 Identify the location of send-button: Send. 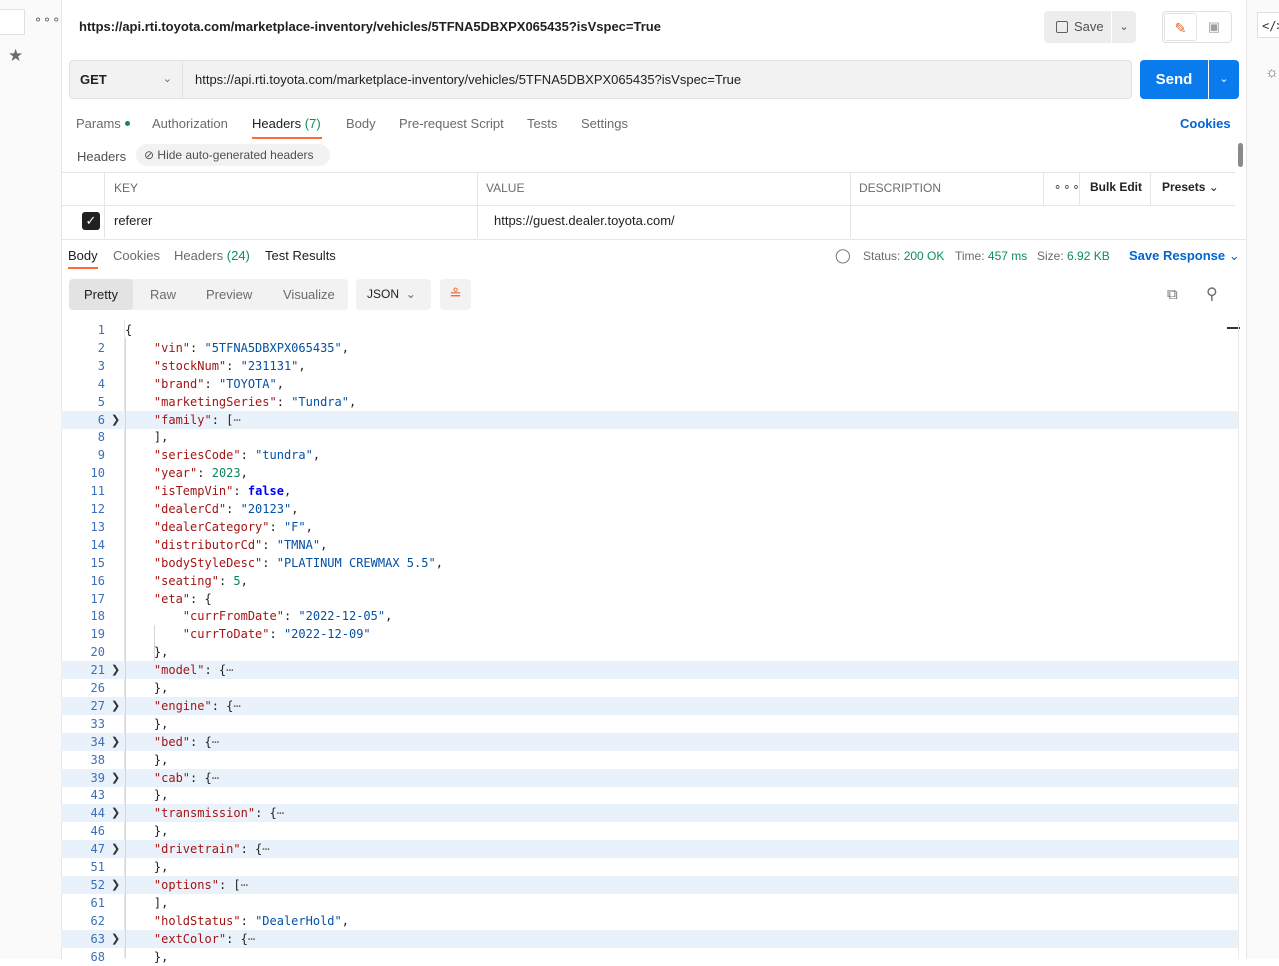
(1174, 79).